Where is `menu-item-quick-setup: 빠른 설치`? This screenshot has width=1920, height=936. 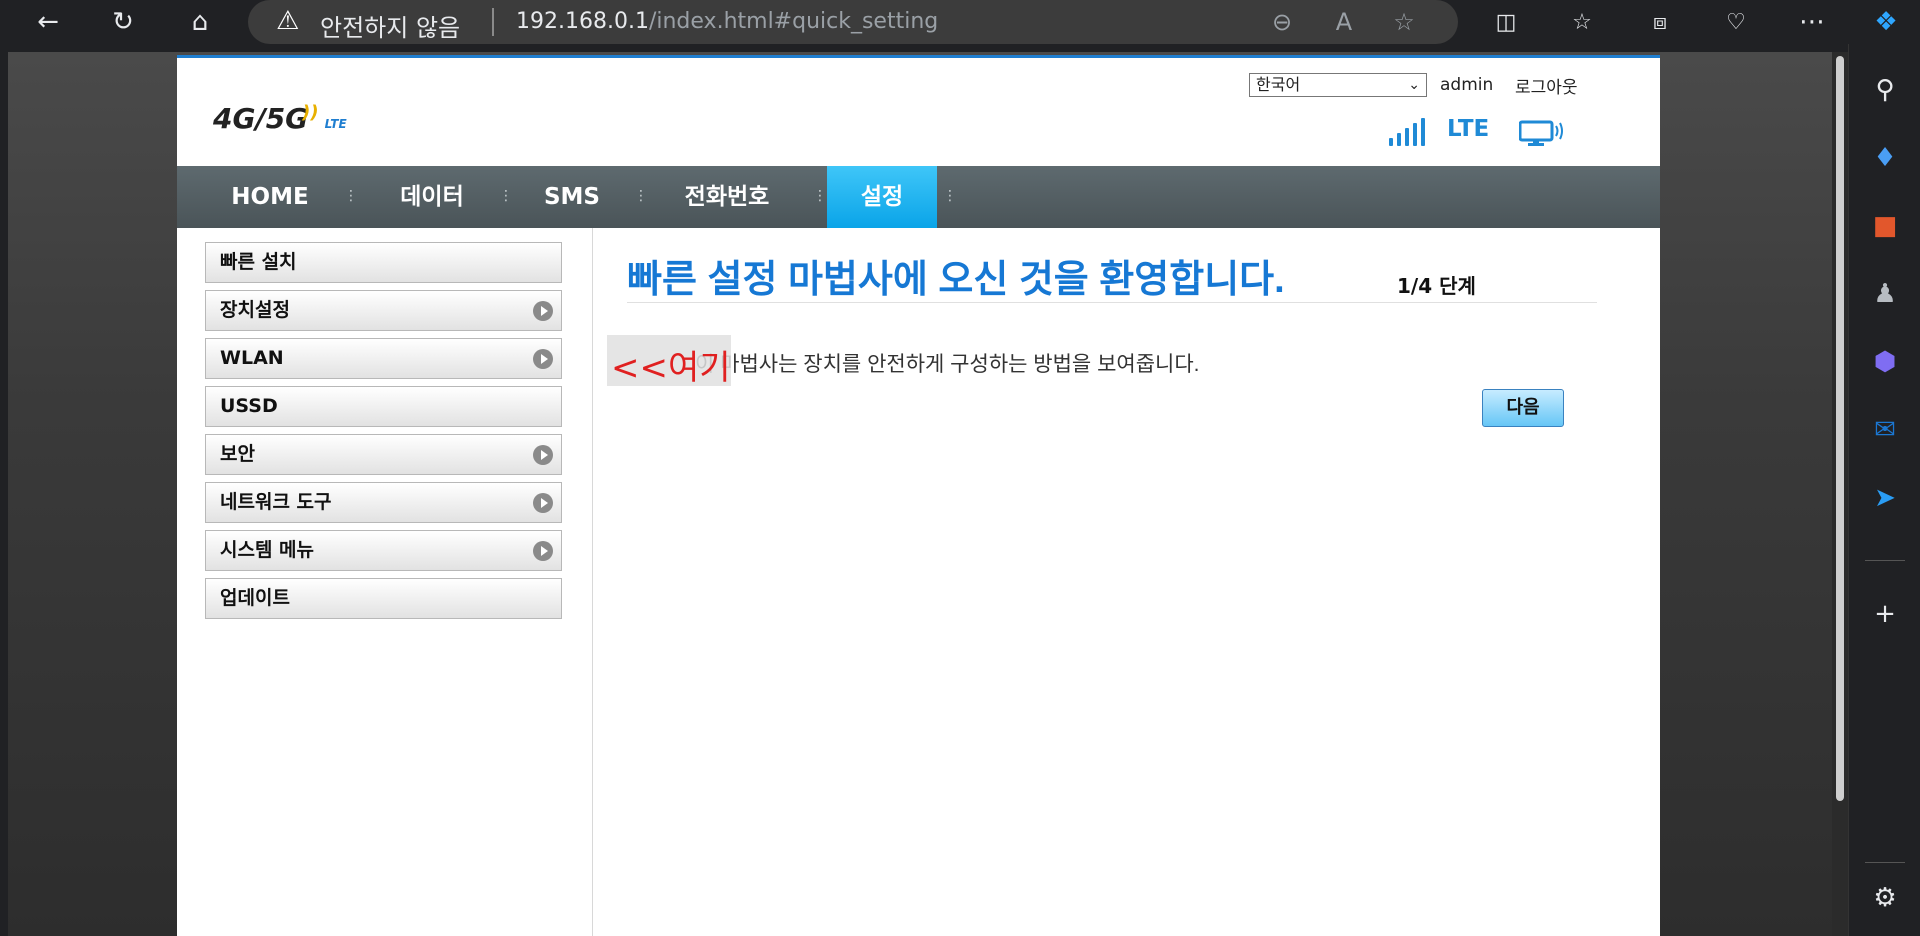 menu-item-quick-setup: 빠른 설치 is located at coordinates (383, 262).